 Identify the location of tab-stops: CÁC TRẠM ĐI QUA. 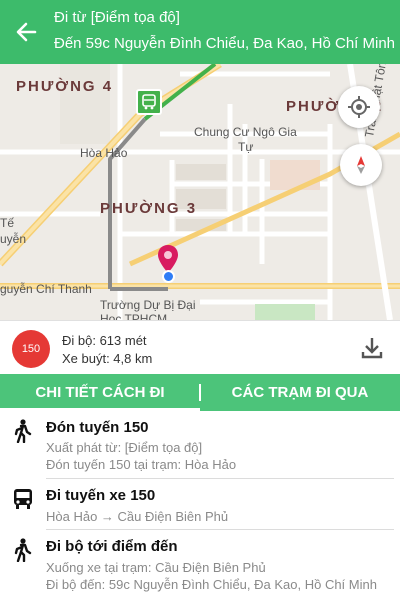
(300, 392).